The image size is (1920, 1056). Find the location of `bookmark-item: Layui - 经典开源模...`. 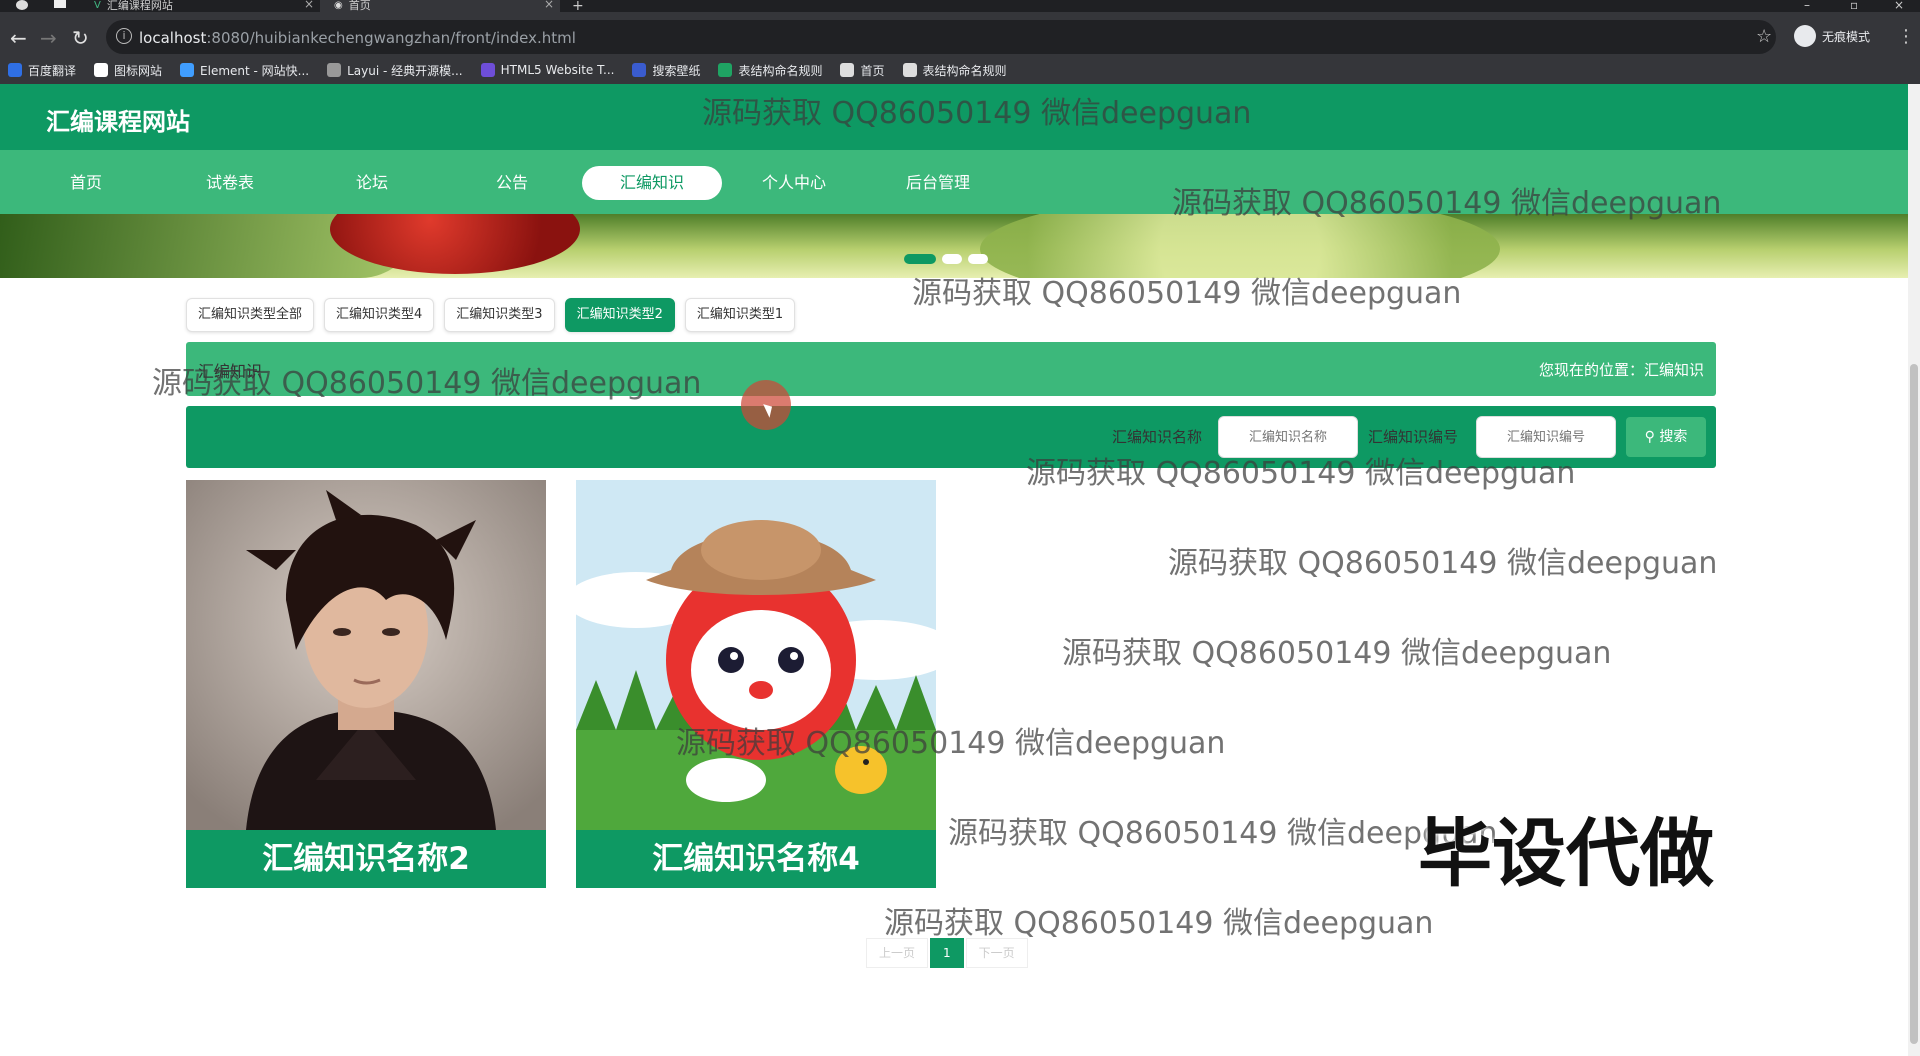

bookmark-item: Layui - 经典开源模... is located at coordinates (395, 70).